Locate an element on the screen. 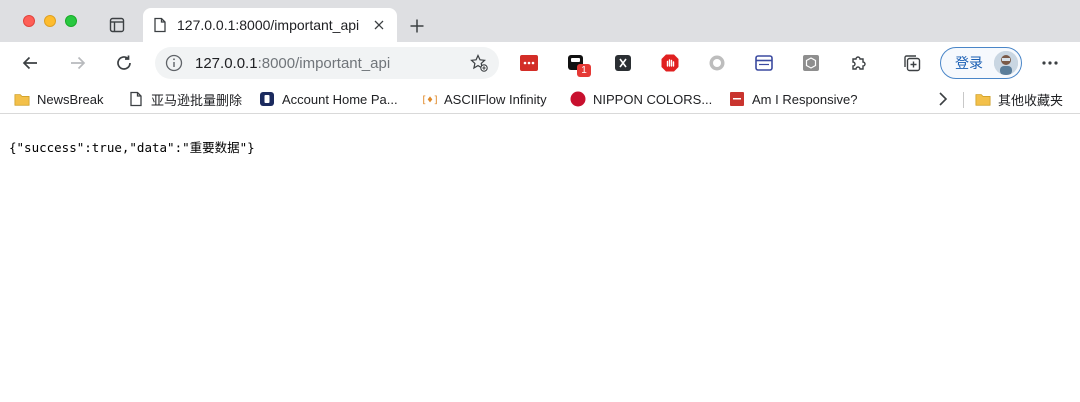 The image size is (1080, 402). bookmark-newsbreak: NewsBreak is located at coordinates (58, 99).